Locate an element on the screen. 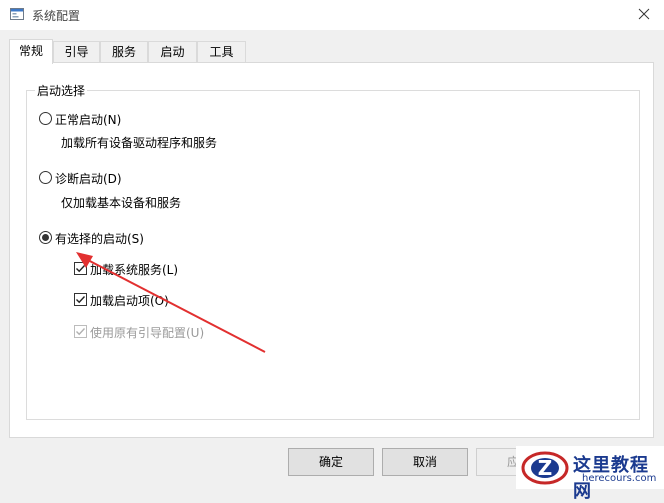 Image resolution: width=664 pixels, height=503 pixels. load-startup-items-checkbox is located at coordinates (80, 299).